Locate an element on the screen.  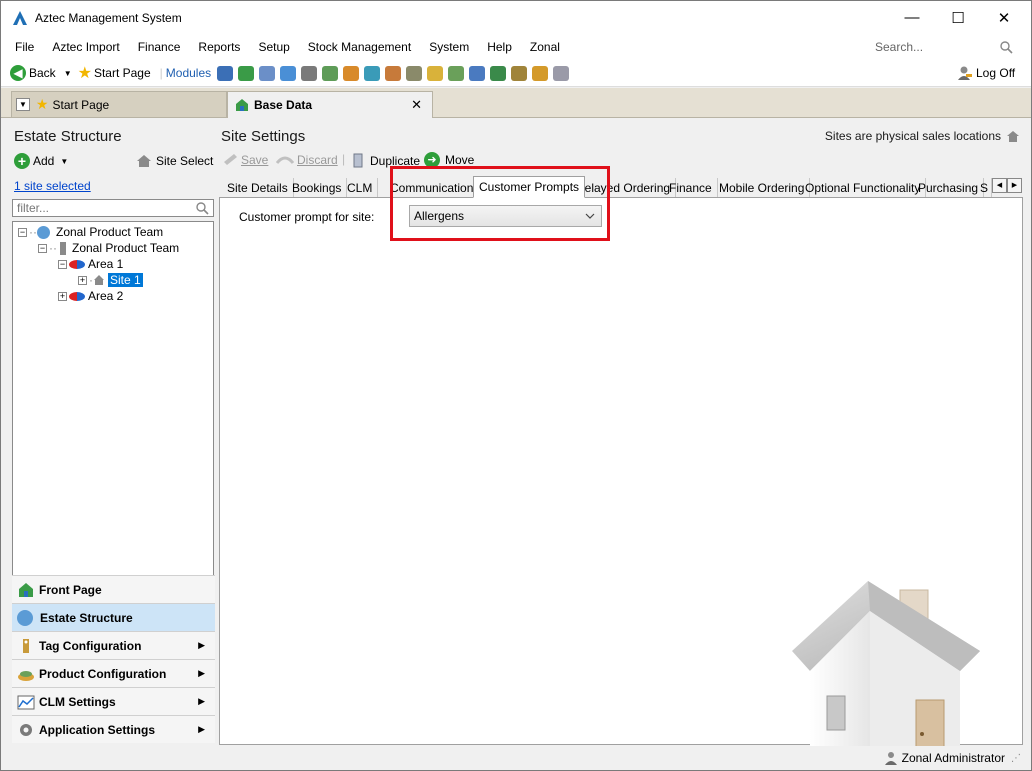
tab-communications: Communications is located at coordinates (435, 187).